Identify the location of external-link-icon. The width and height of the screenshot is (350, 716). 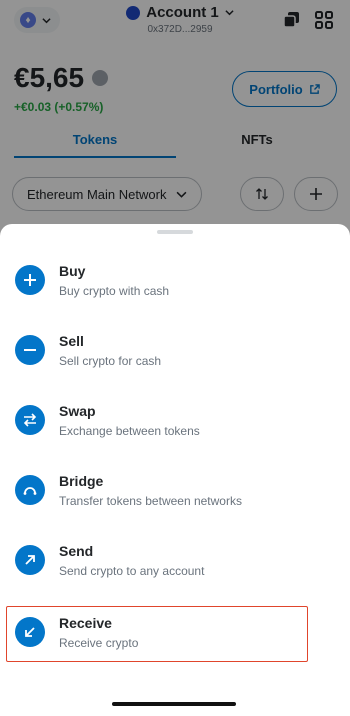
(314, 88).